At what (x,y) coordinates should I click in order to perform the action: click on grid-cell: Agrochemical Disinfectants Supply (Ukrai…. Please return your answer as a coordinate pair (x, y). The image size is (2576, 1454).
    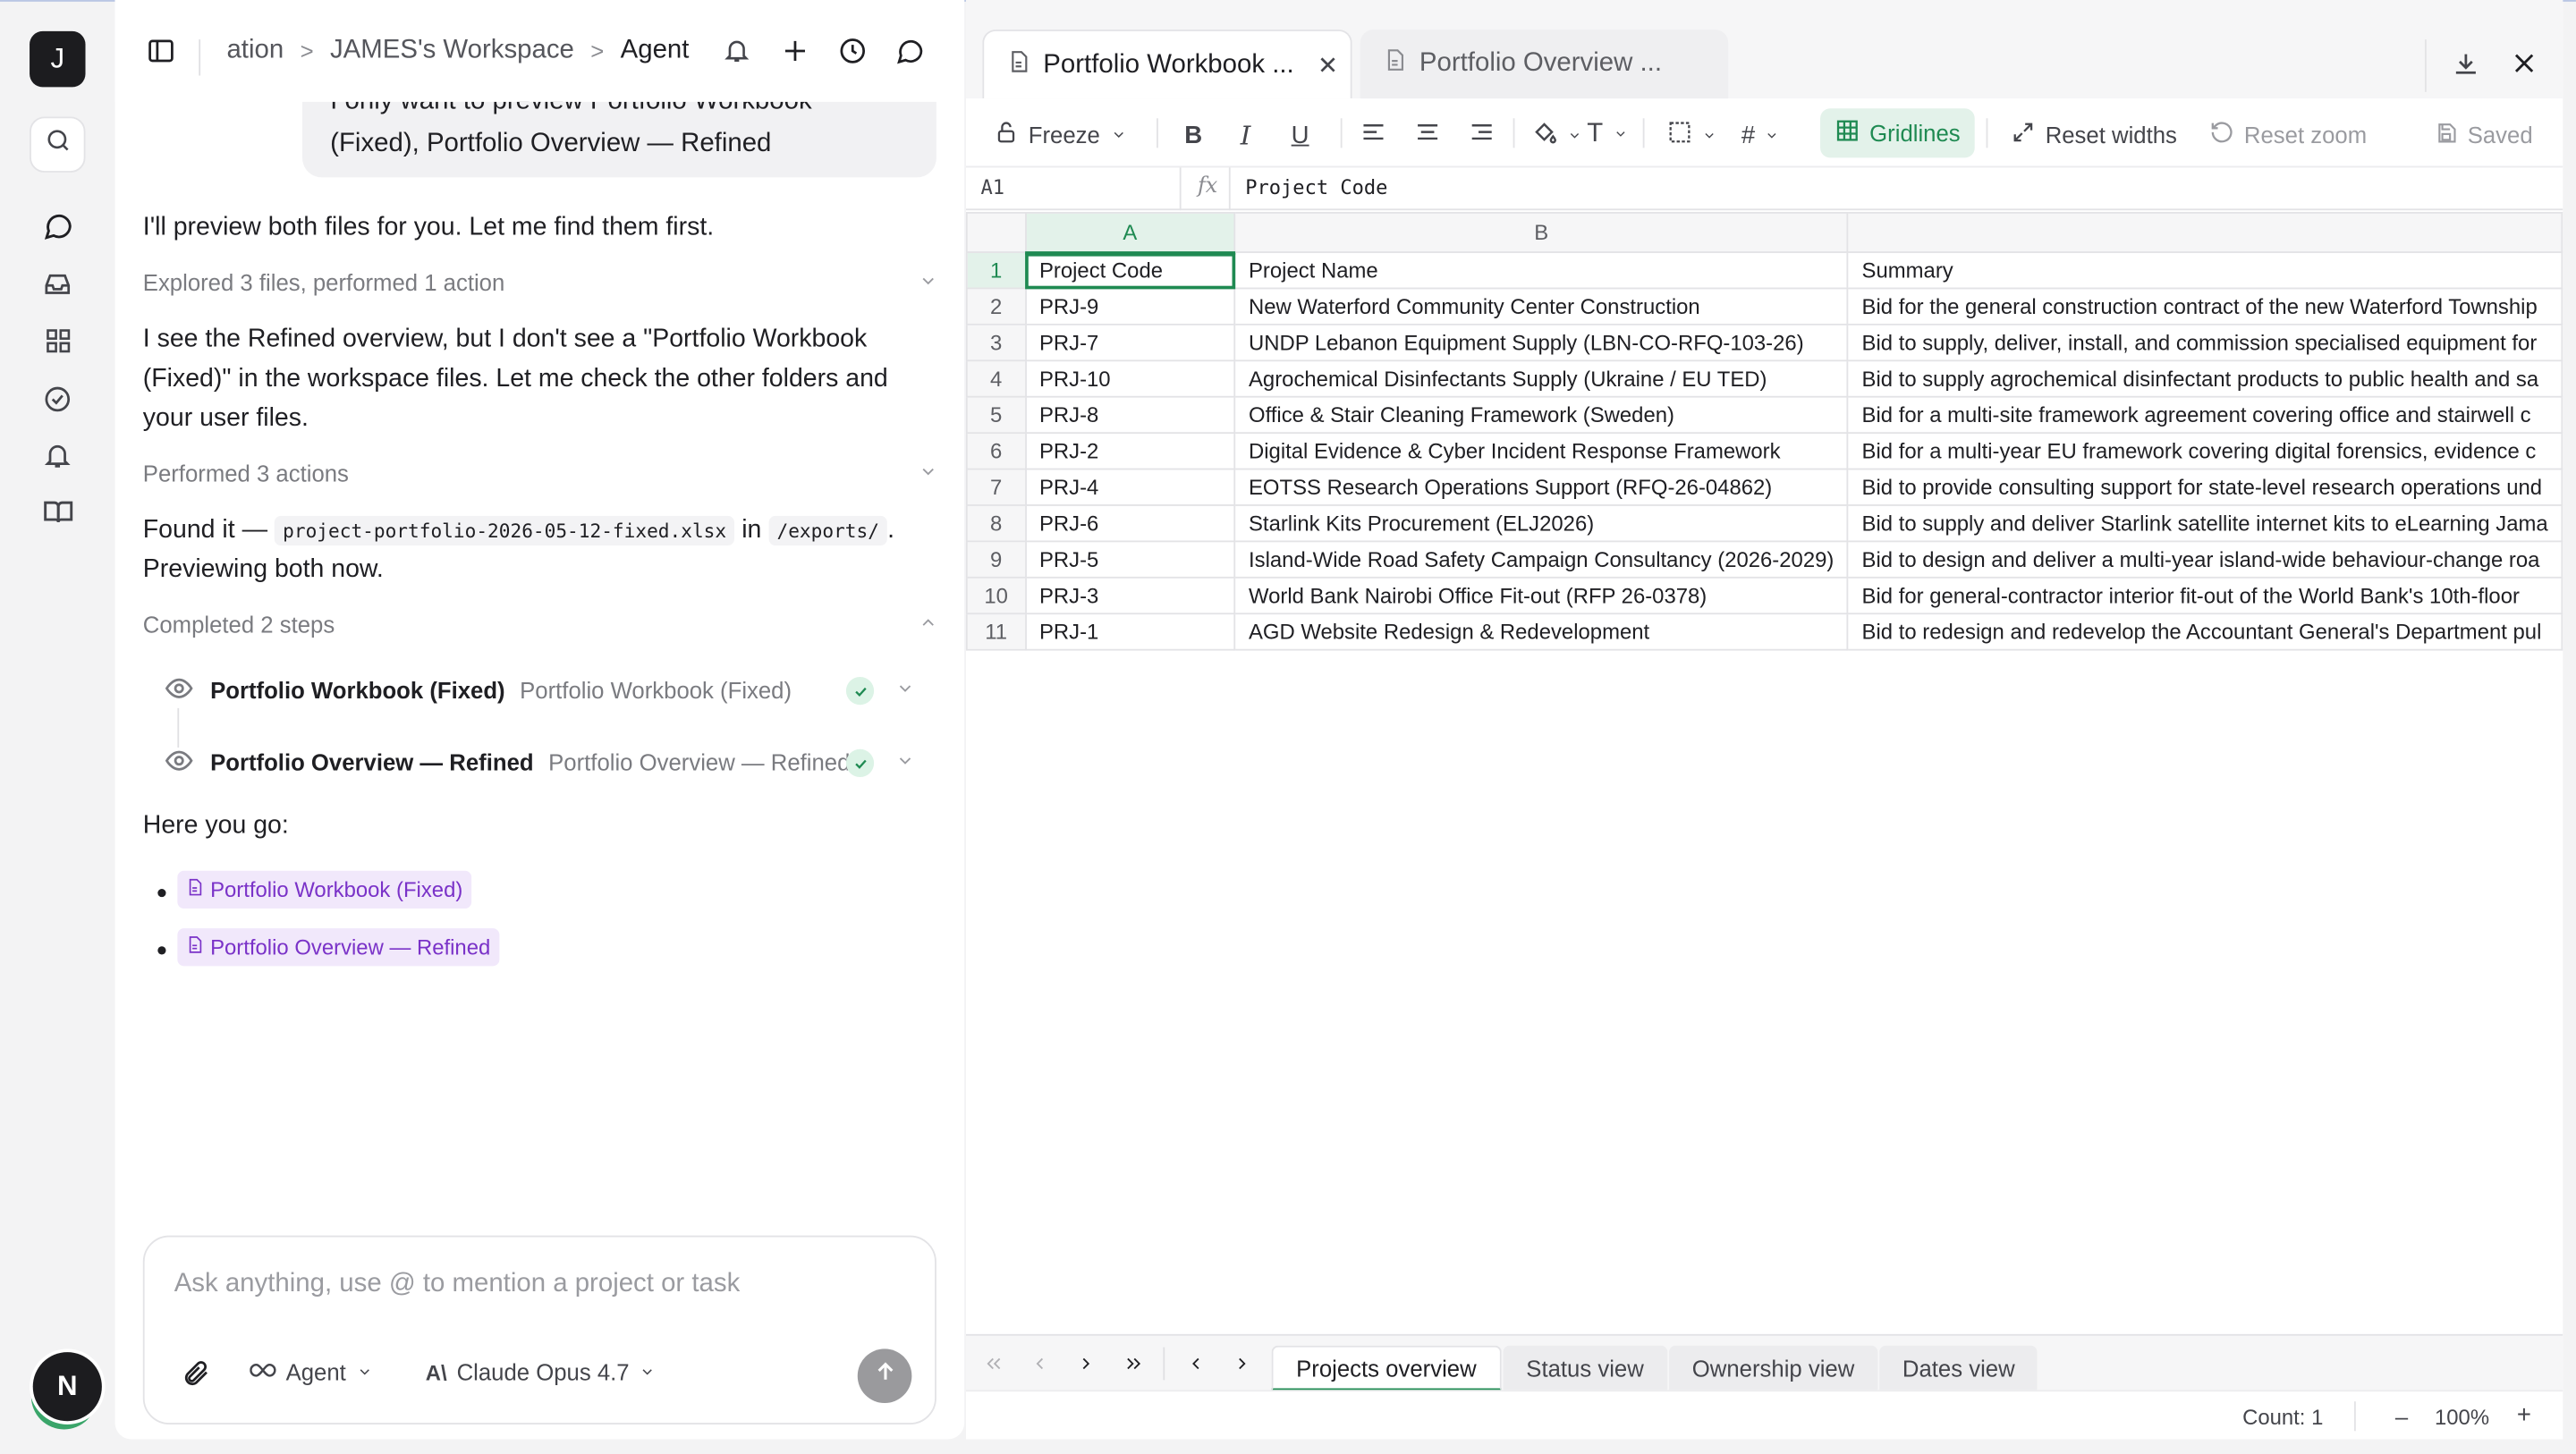
    Looking at the image, I should click on (1541, 378).